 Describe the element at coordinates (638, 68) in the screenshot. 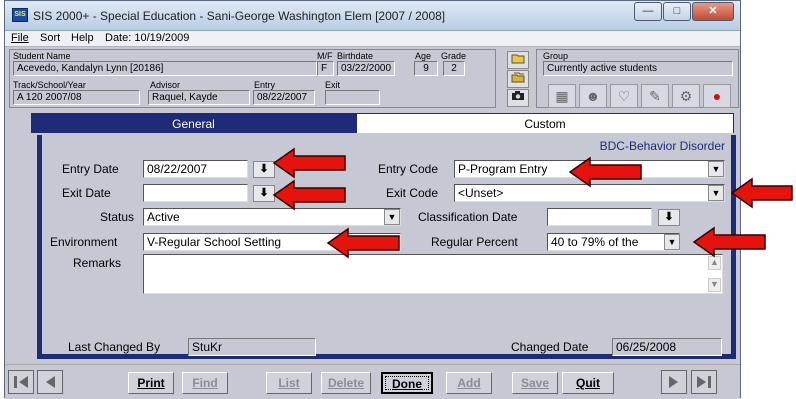

I see `group-field: Currently active students` at that location.